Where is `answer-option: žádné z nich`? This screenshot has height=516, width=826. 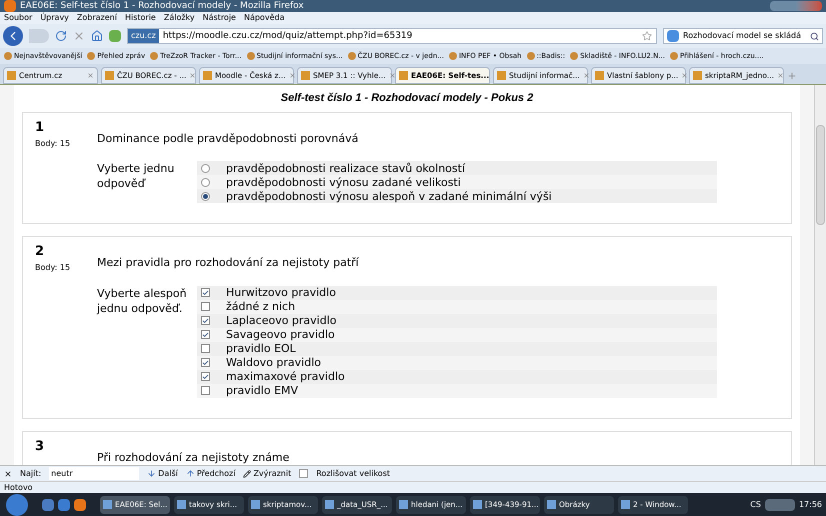
answer-option: žádné z nich is located at coordinates (261, 306).